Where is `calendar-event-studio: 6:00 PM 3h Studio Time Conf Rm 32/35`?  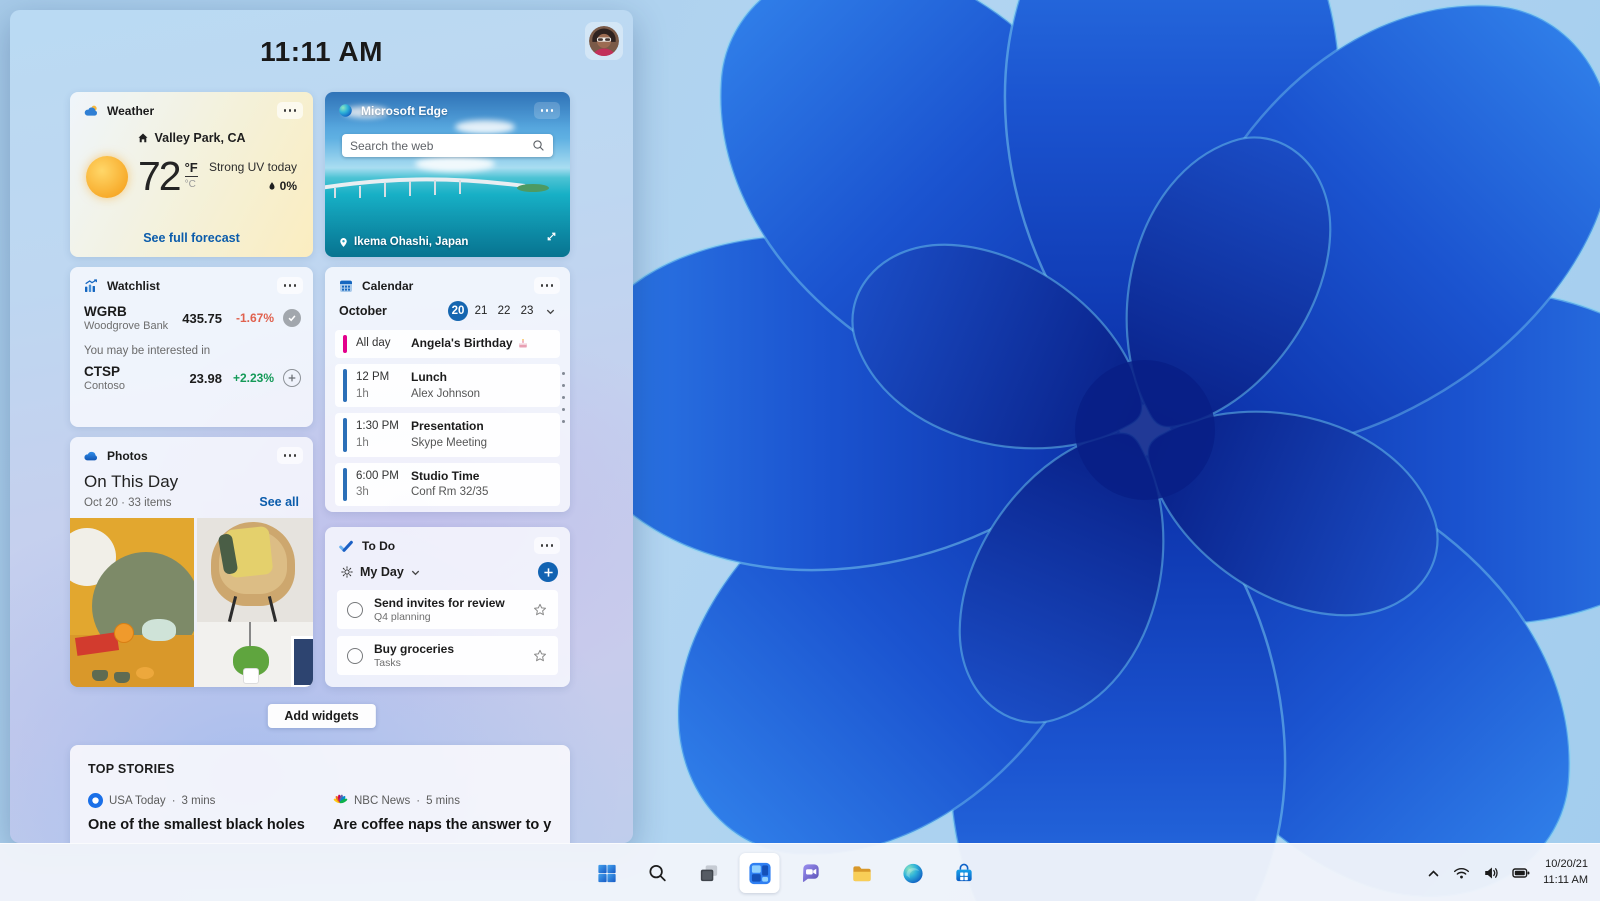
calendar-event-studio: 6:00 PM 3h Studio Time Conf Rm 32/35 is located at coordinates (447, 484).